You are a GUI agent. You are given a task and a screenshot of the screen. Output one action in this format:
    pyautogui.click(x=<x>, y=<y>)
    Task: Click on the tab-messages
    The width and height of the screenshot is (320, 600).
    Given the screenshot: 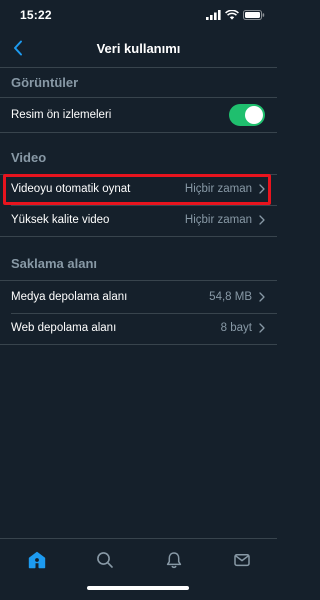 What is the action you would take?
    pyautogui.click(x=242, y=560)
    